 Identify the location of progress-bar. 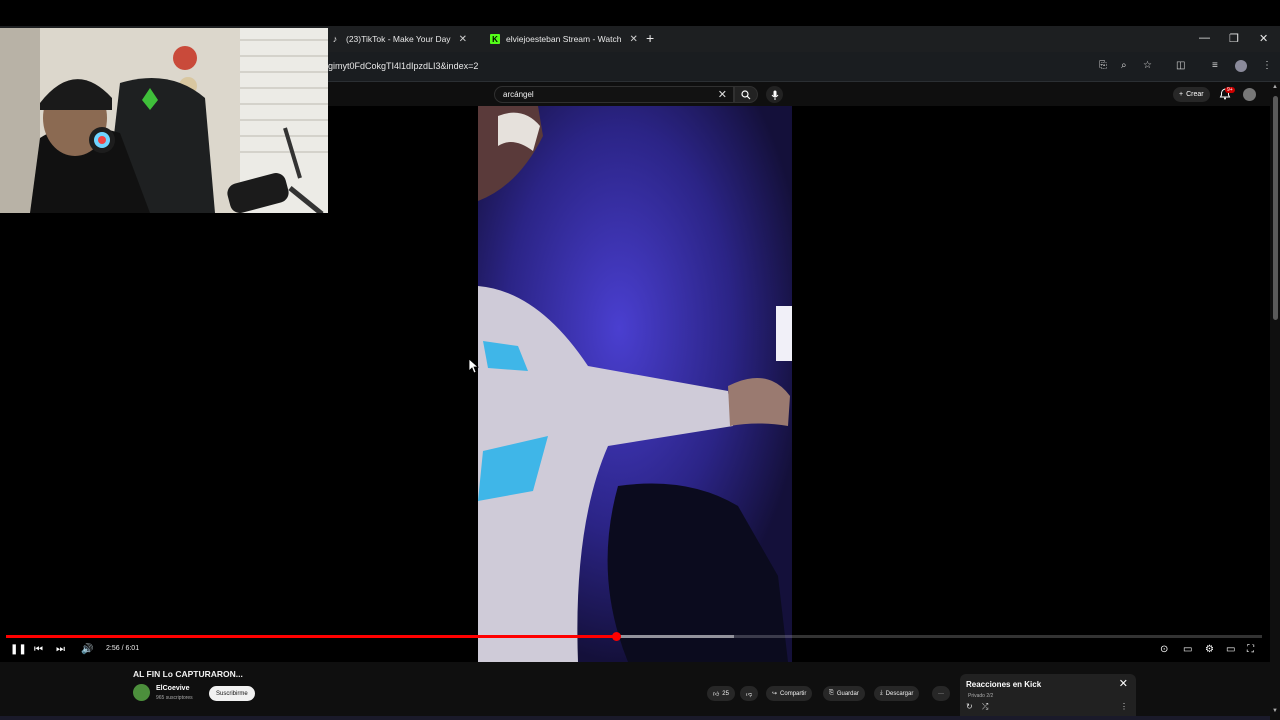
(634, 636).